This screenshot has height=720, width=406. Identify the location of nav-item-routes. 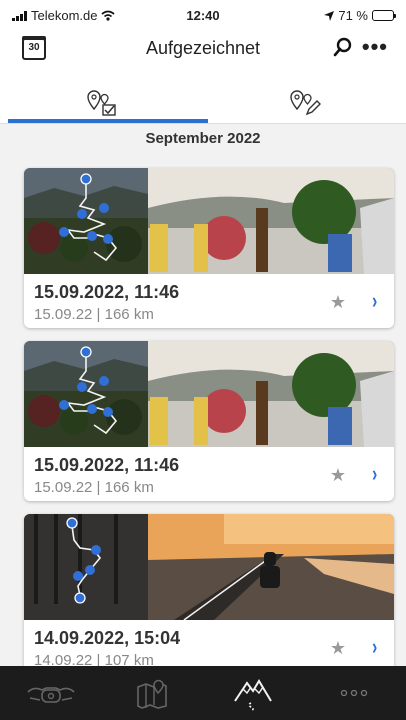
(252, 693).